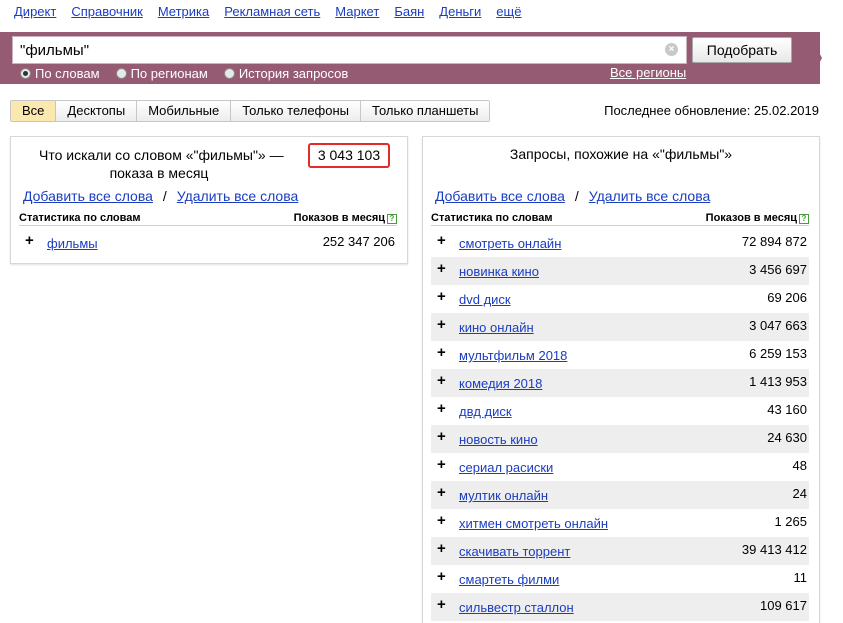 This screenshot has width=843, height=623. I want to click on words-panel-title-line2: показа в месяц, so click(159, 173).